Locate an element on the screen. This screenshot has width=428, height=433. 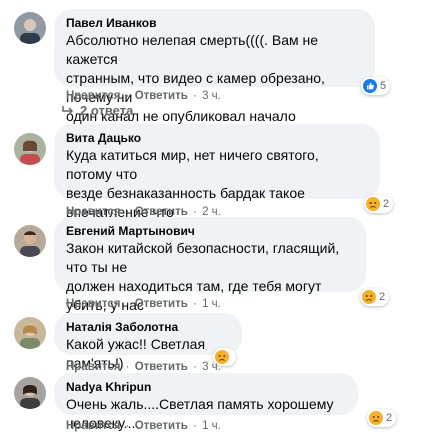
reaction-summary: 5 is located at coordinates (376, 86).